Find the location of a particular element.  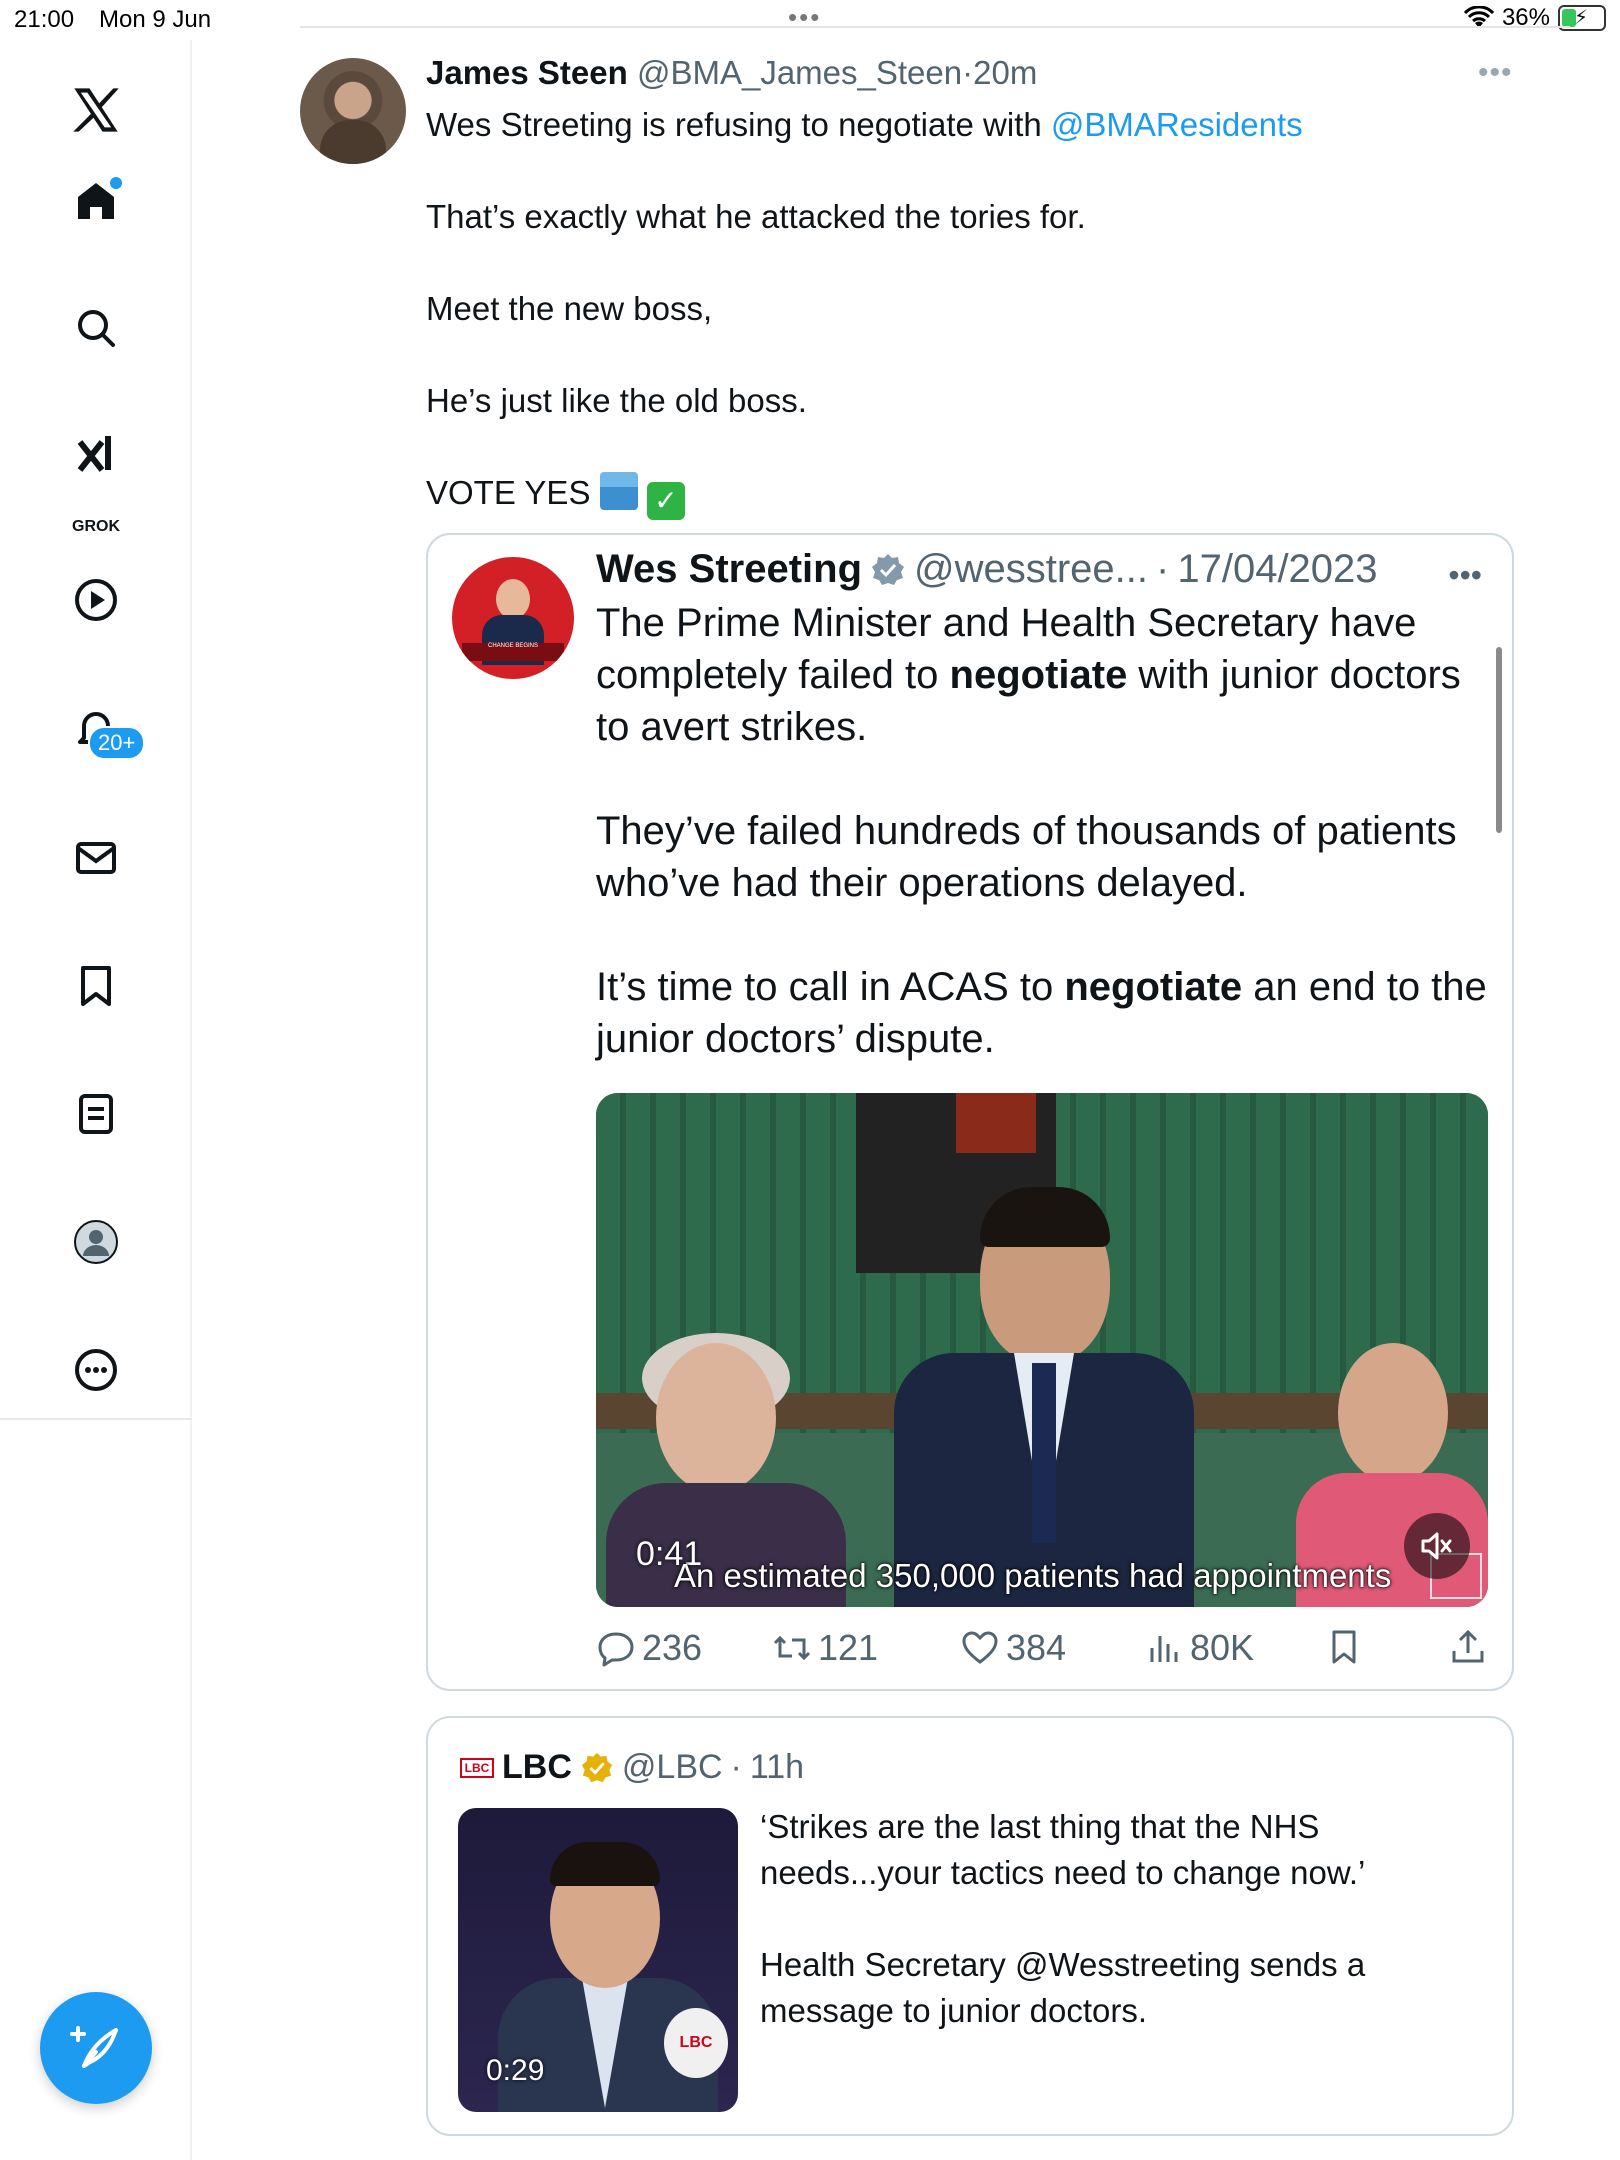

mention-link: @BMAResidents is located at coordinates (1177, 124).